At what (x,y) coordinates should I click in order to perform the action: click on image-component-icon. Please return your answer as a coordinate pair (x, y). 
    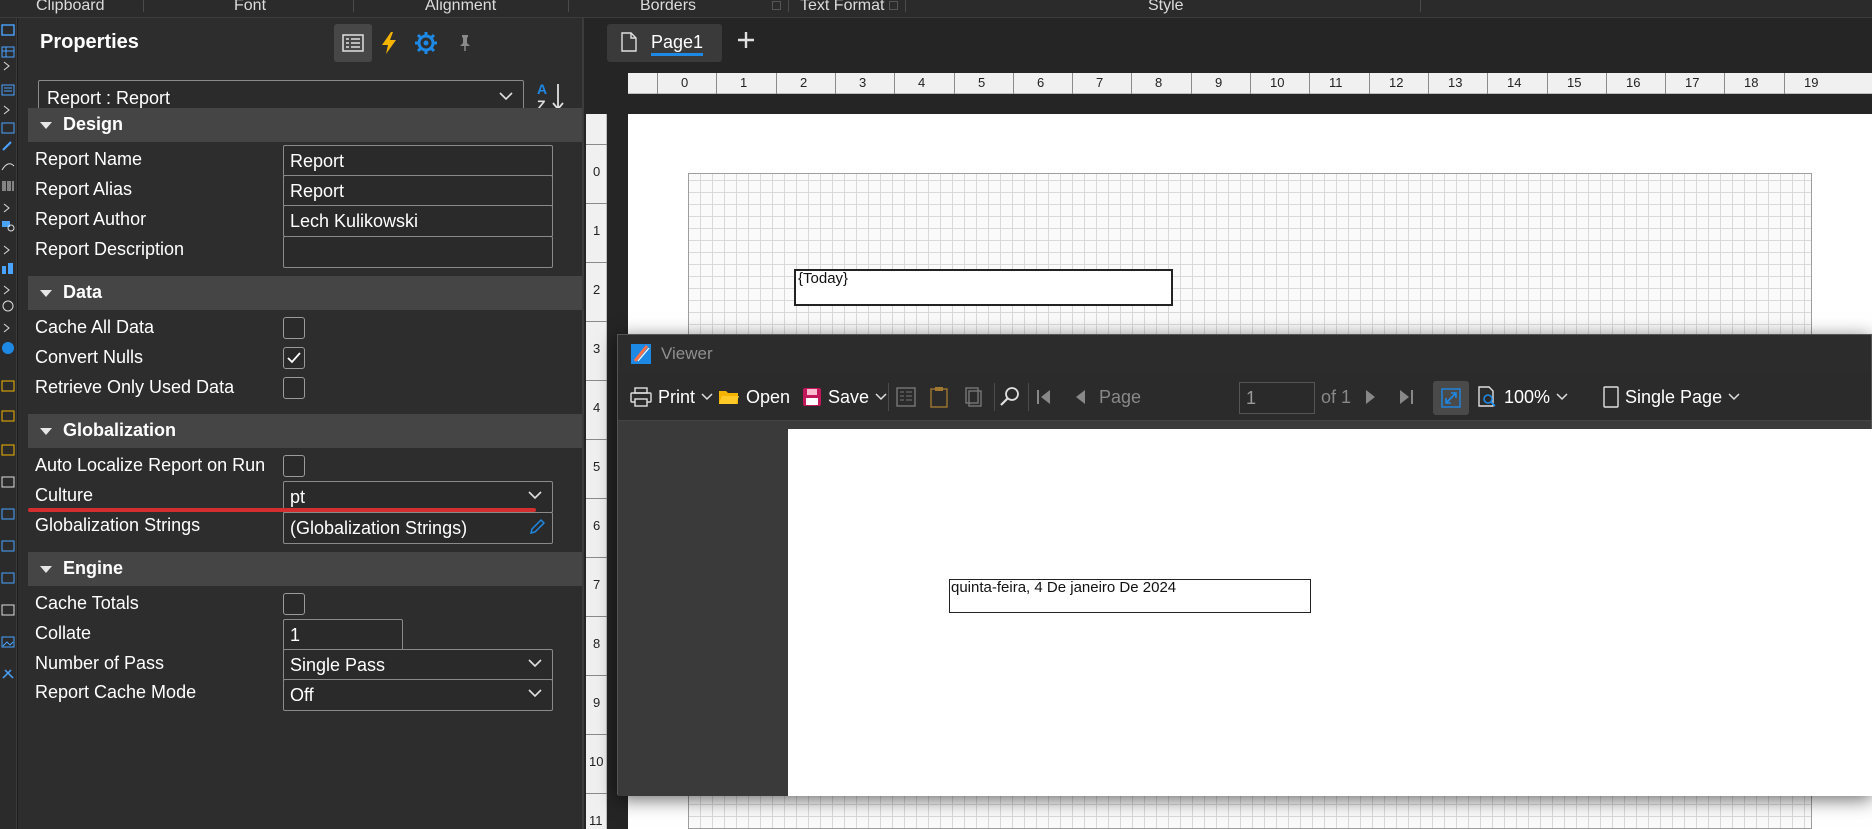
    Looking at the image, I should click on (8, 642).